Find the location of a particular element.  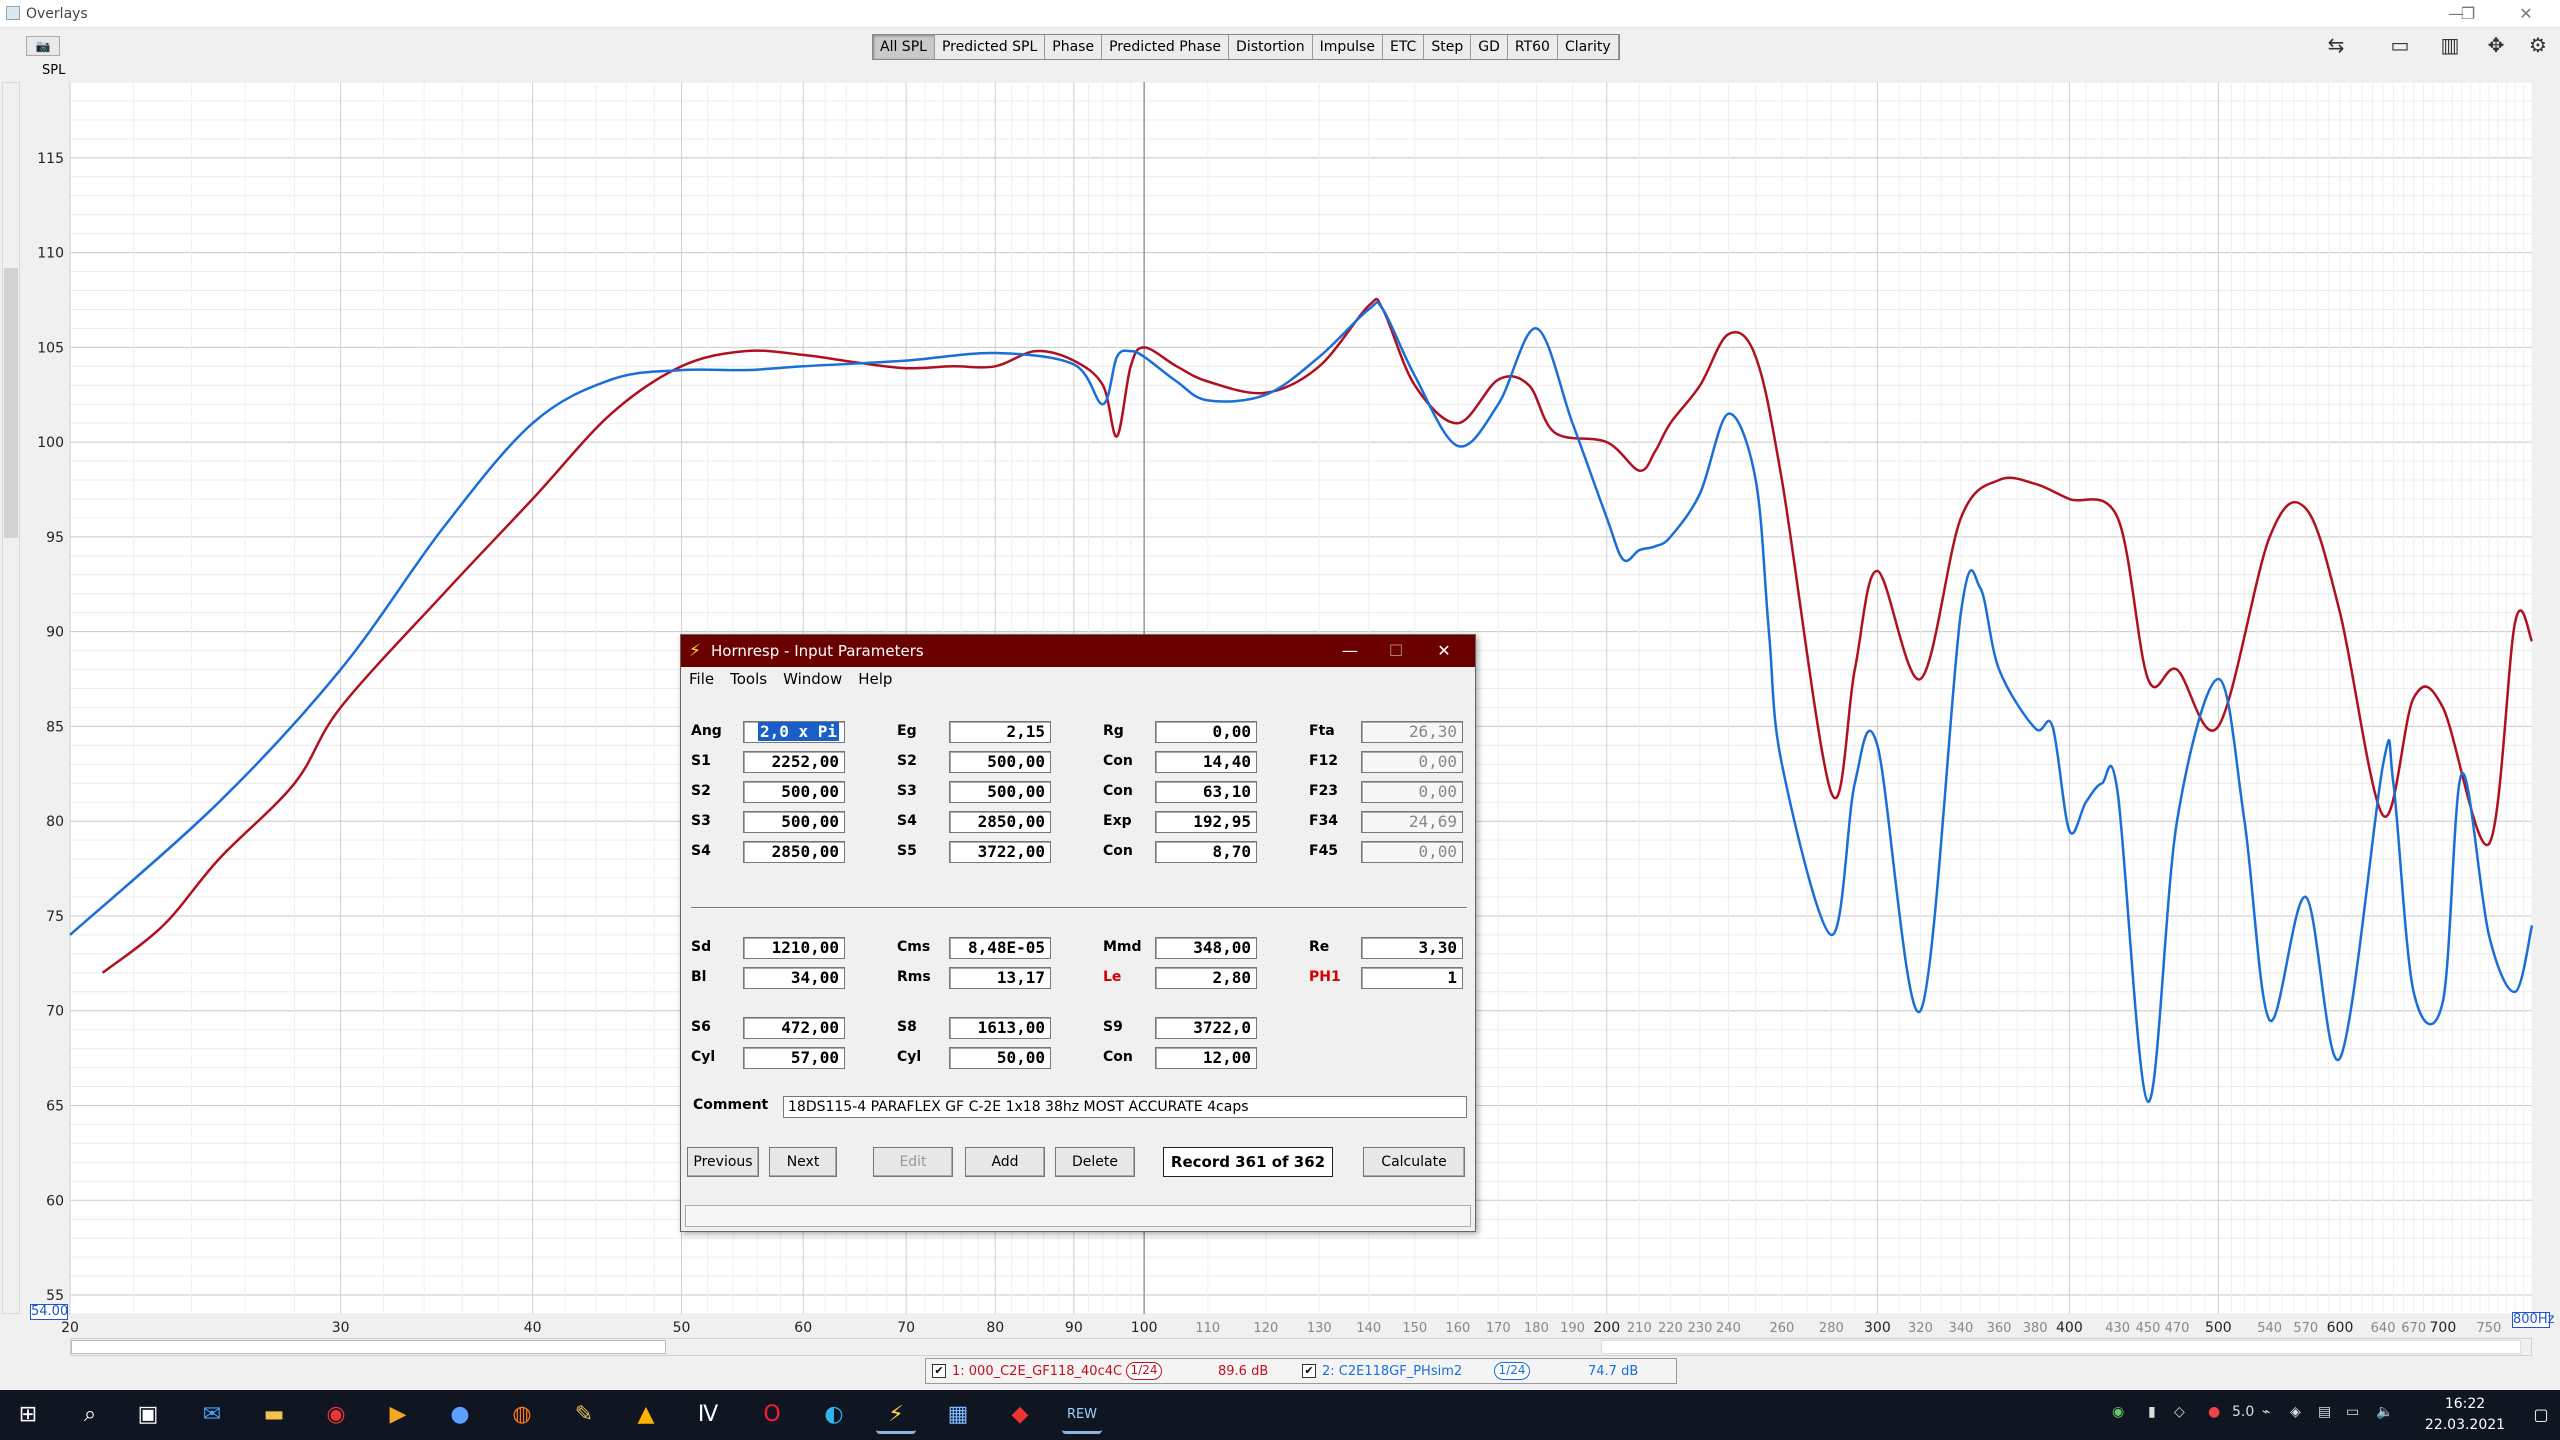

cloud-app-icon: ● is located at coordinates (460, 1415).